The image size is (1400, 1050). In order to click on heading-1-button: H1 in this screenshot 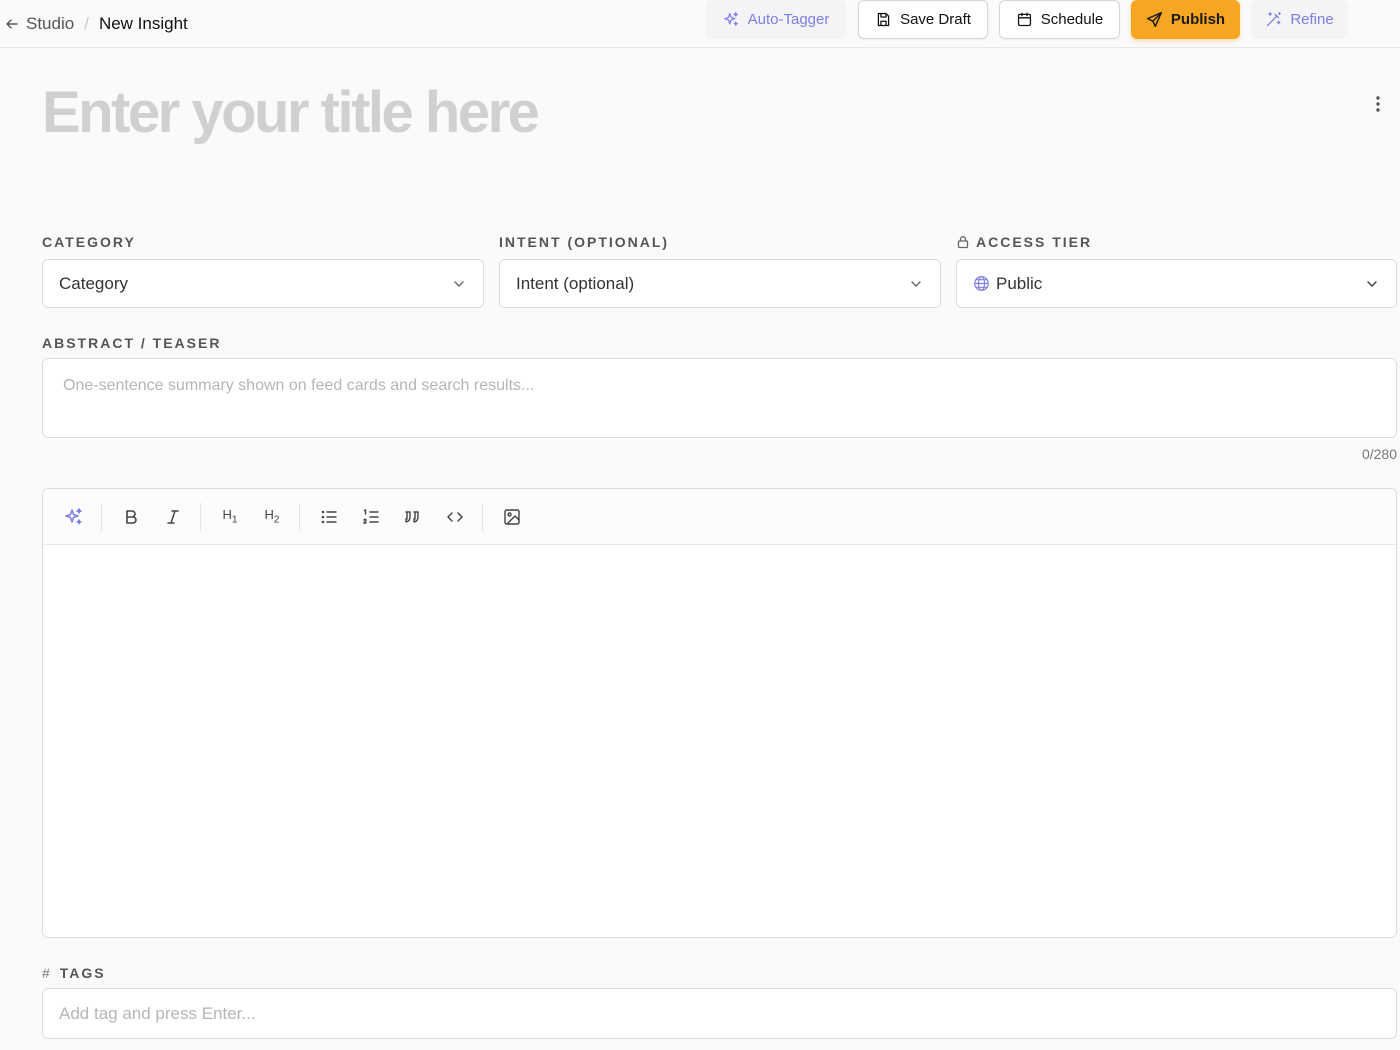, I will do `click(230, 517)`.